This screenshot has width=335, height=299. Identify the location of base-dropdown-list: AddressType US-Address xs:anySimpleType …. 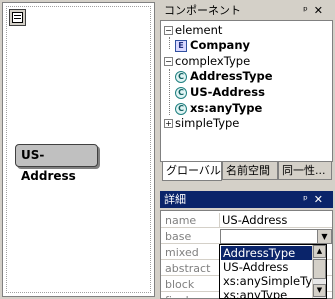
(273, 271).